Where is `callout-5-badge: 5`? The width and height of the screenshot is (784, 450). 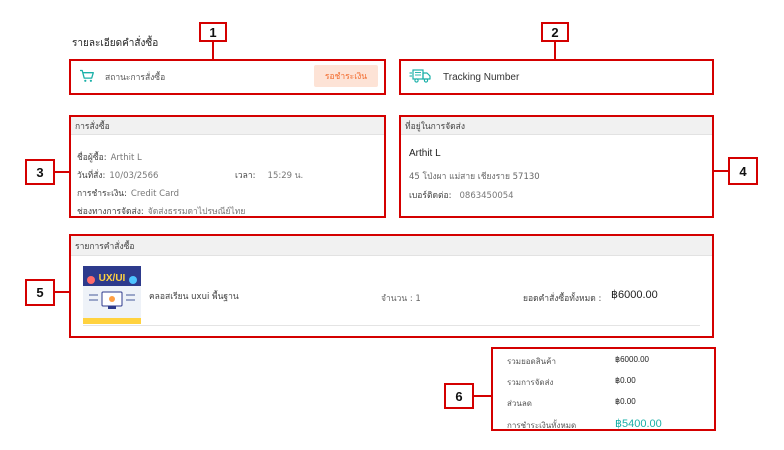
callout-5-badge: 5 is located at coordinates (40, 292).